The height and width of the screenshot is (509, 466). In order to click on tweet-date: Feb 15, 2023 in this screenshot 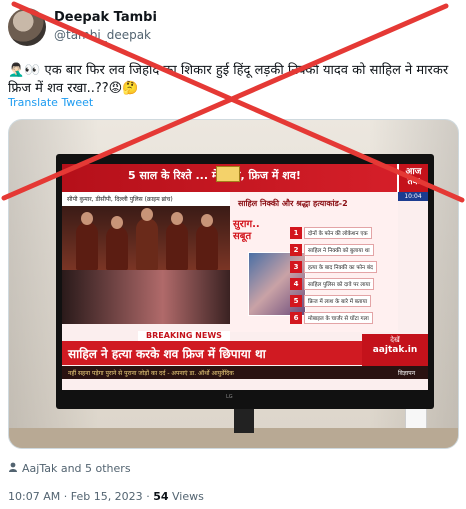, I will do `click(107, 496)`.